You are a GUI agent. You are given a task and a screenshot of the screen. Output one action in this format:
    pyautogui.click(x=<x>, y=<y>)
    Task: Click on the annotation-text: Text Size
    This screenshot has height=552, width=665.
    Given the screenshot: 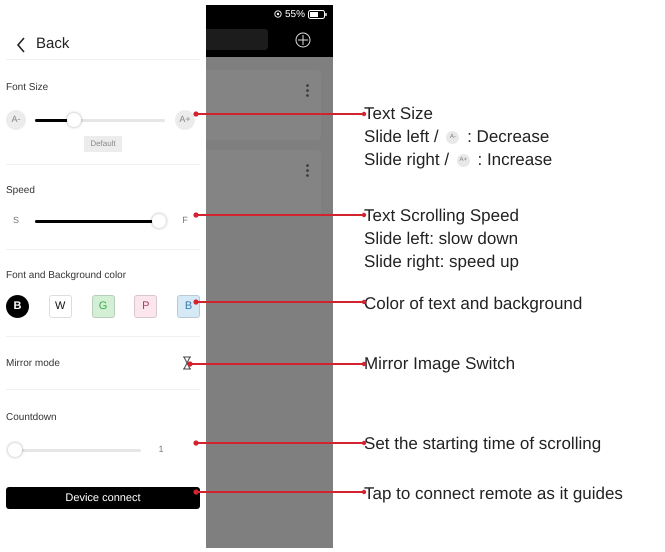 What is the action you would take?
    pyautogui.click(x=399, y=114)
    